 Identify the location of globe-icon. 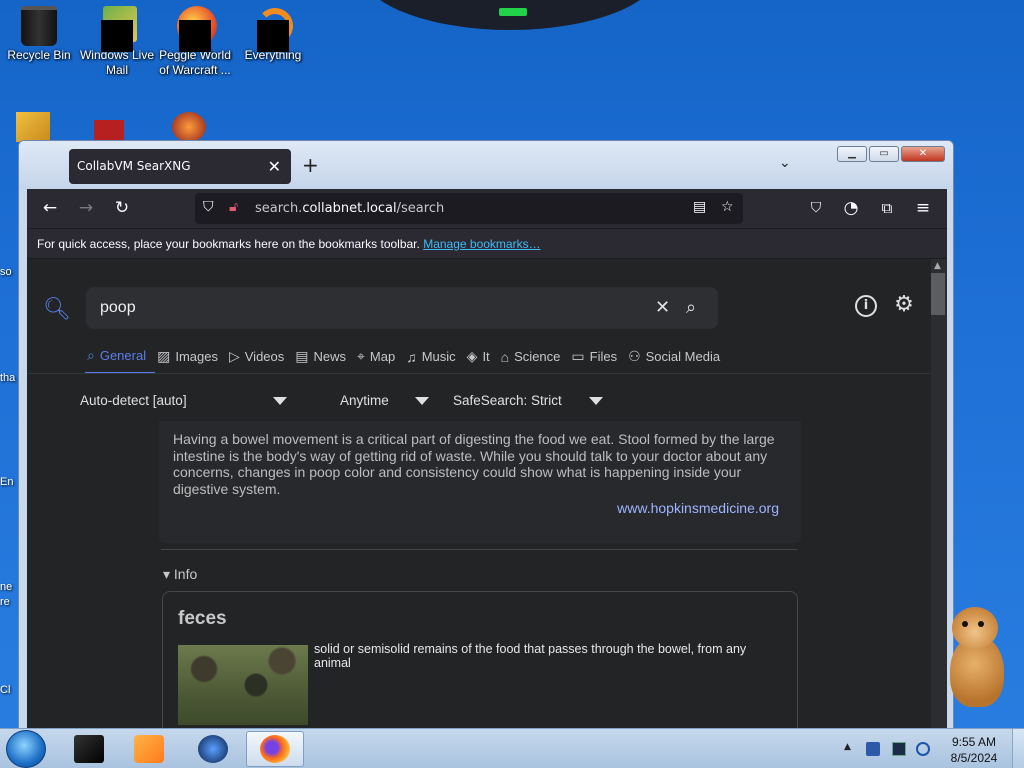
(213, 749).